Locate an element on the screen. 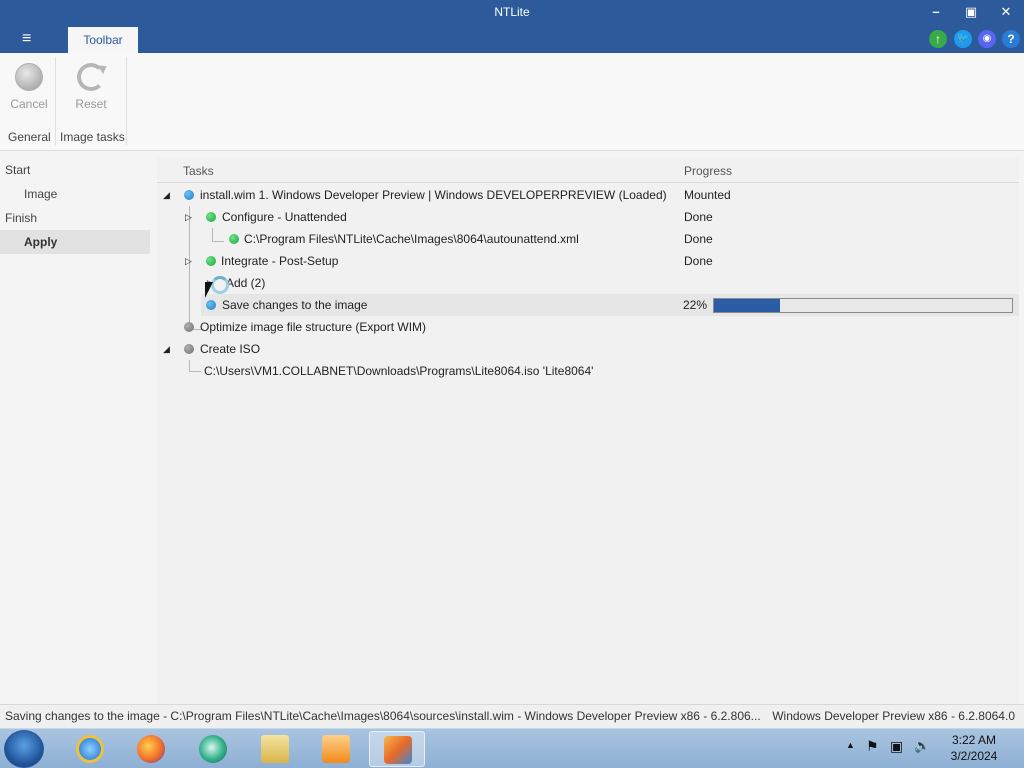 The height and width of the screenshot is (768, 1024). menu-icon: ≡ is located at coordinates (26, 39).